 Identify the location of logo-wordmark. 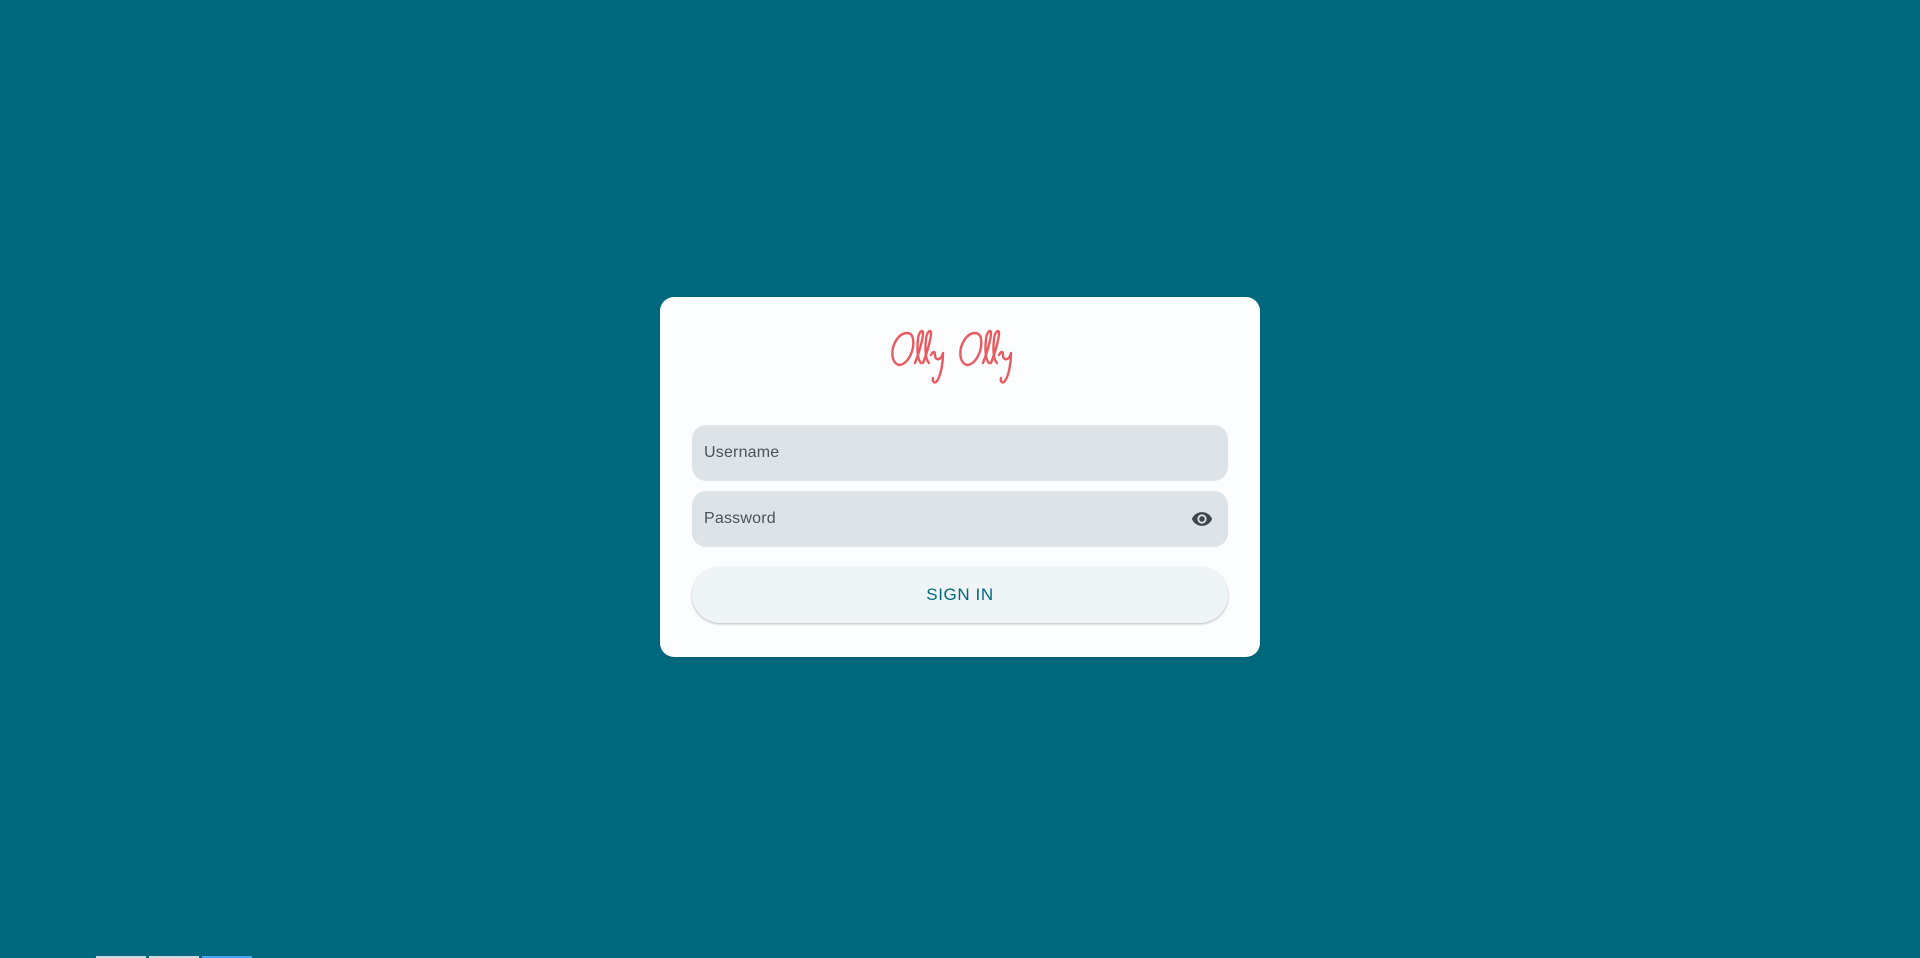
(952, 356).